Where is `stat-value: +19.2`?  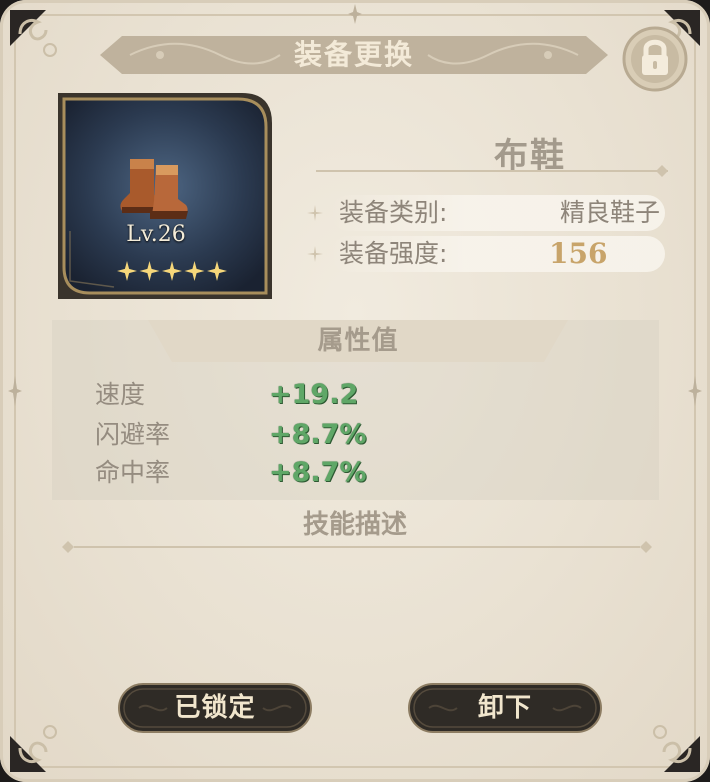
stat-value: +19.2 is located at coordinates (314, 394).